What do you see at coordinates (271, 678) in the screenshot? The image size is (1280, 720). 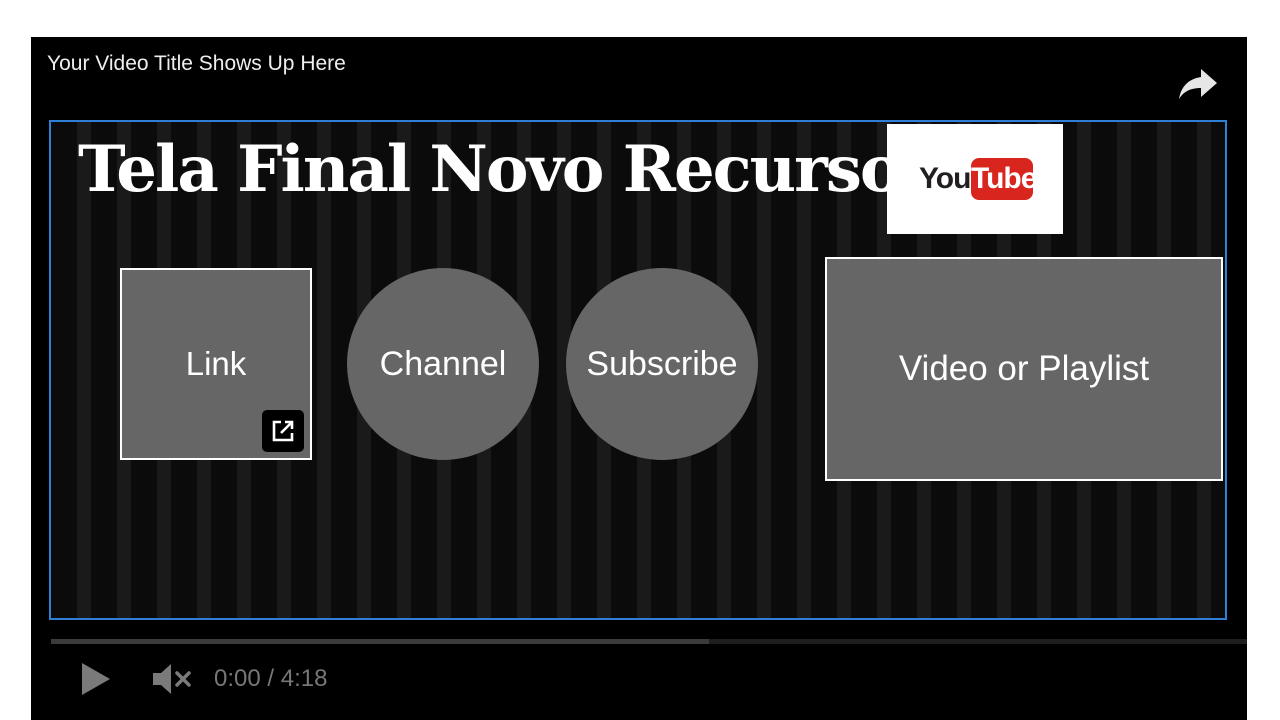 I see `time-display: 0:00 / 4:18` at bounding box center [271, 678].